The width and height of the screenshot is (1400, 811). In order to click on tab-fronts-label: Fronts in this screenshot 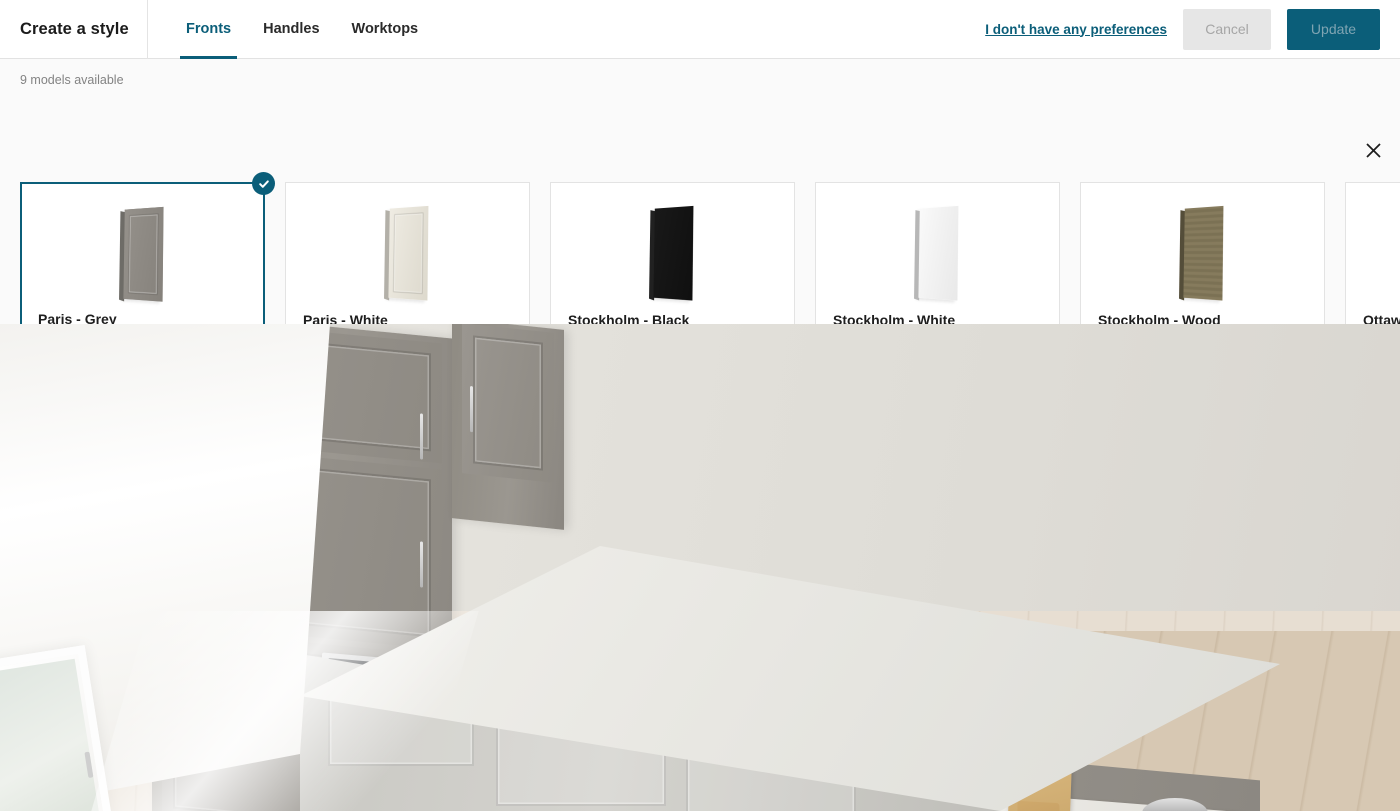, I will do `click(209, 29)`.